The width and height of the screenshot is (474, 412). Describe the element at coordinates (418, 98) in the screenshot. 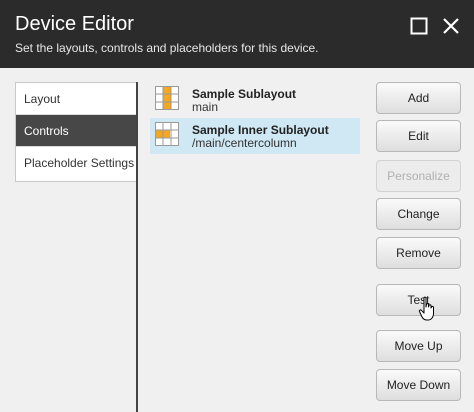

I see `add-button: Add` at that location.